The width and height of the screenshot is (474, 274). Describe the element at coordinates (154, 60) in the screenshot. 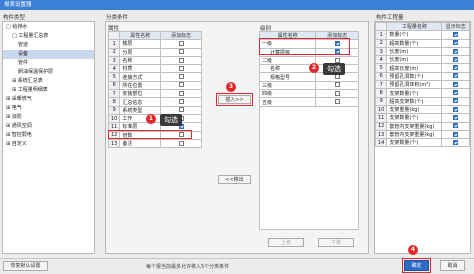

I see `attribute-row: 3 名称` at that location.